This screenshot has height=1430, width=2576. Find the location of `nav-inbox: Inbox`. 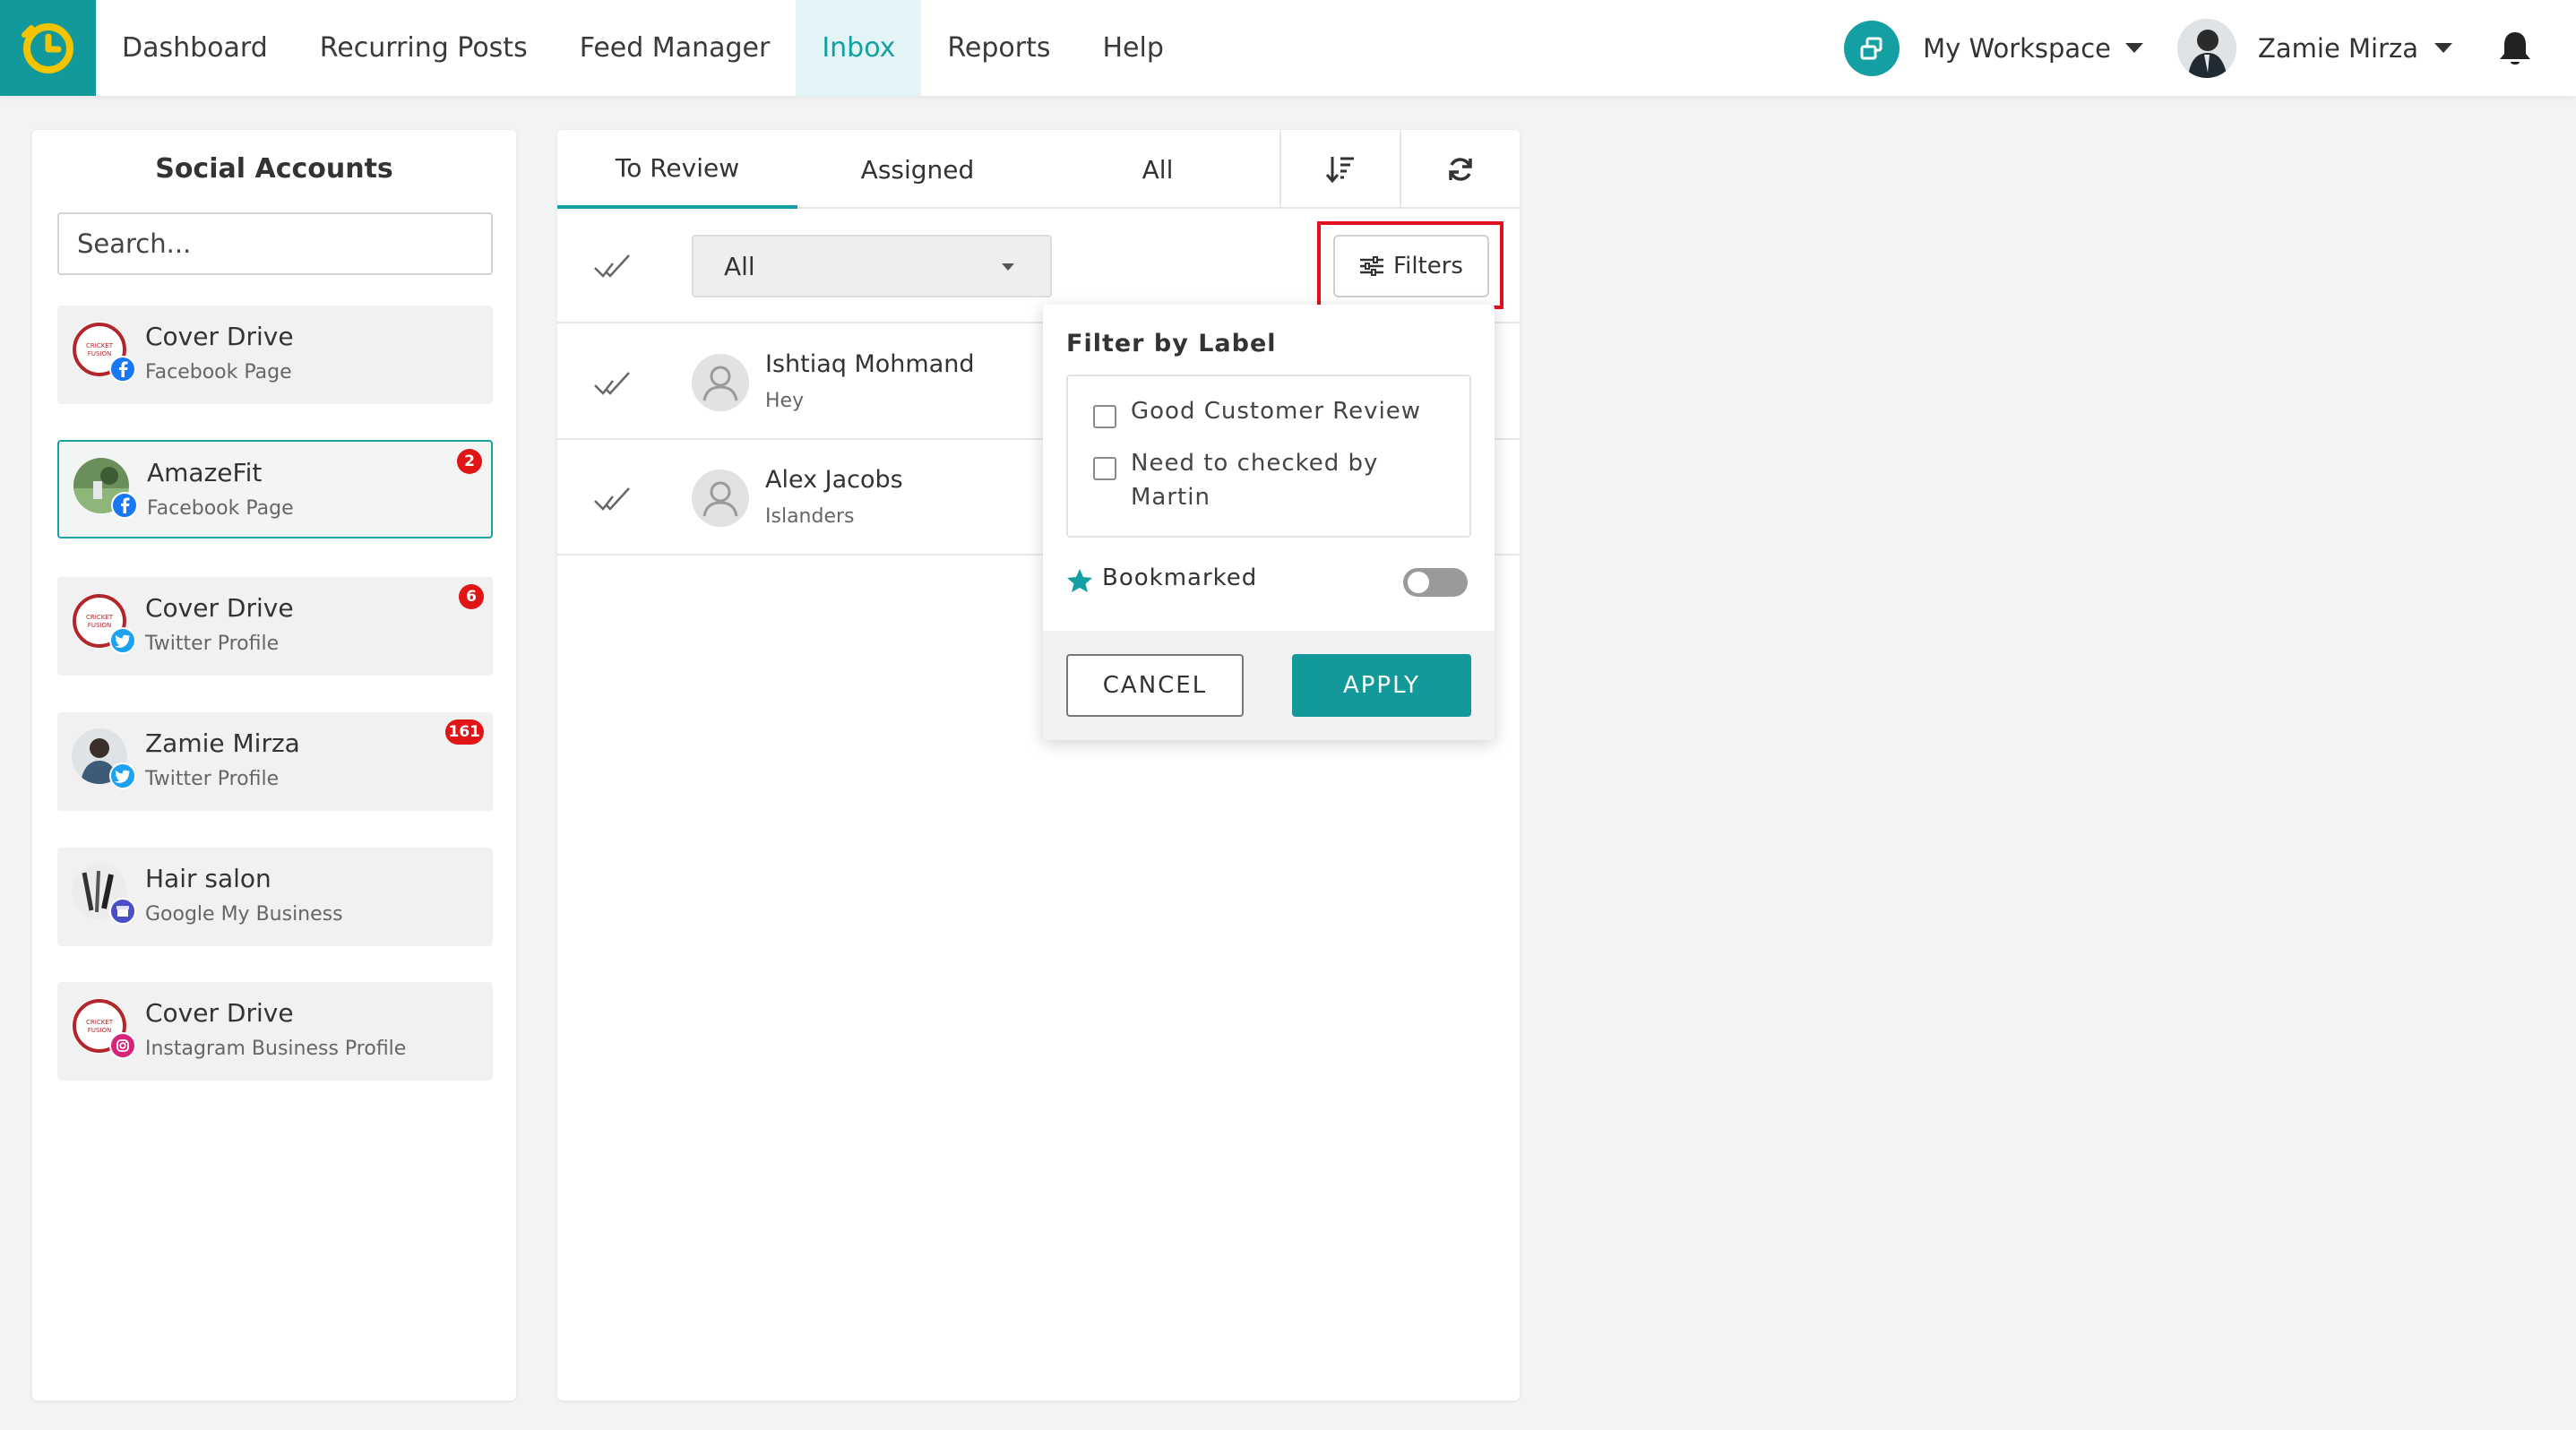

nav-inbox: Inbox is located at coordinates (859, 48).